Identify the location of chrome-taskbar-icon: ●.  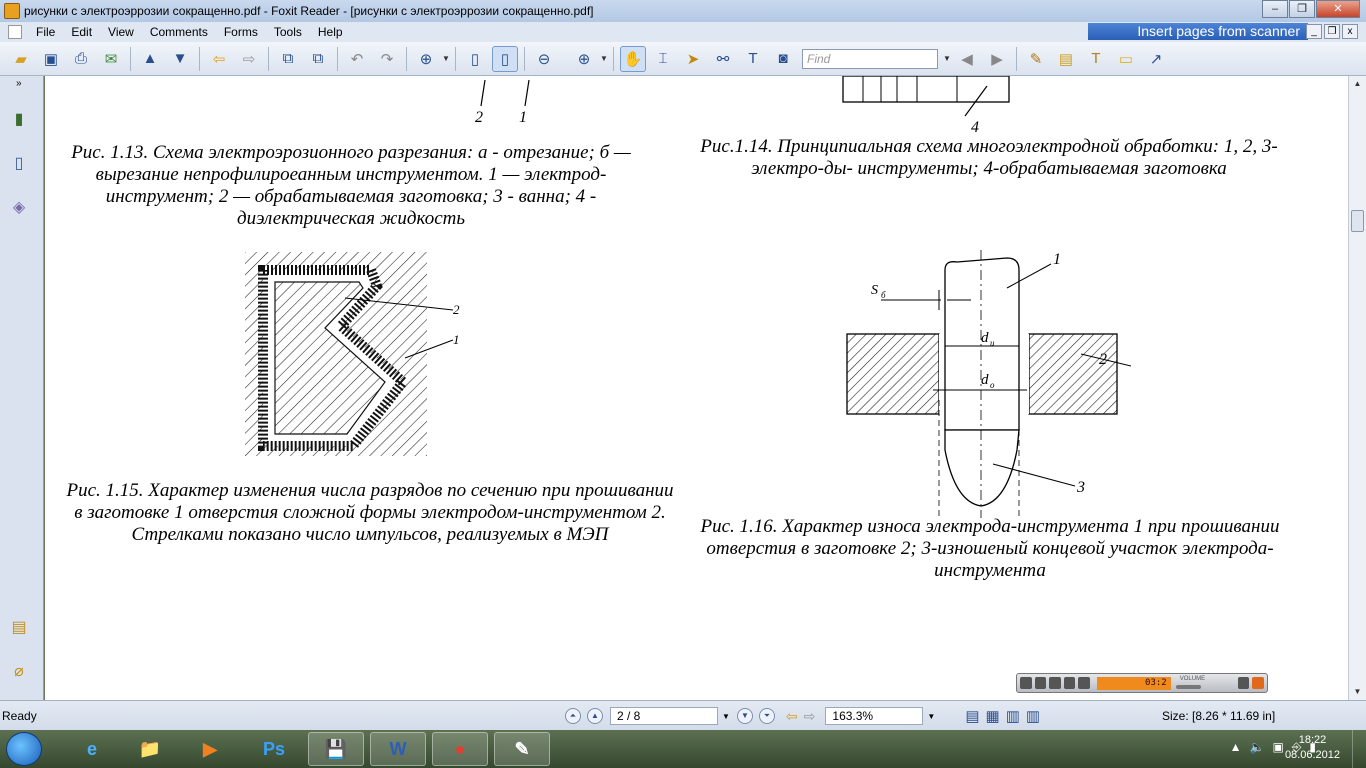
(460, 749).